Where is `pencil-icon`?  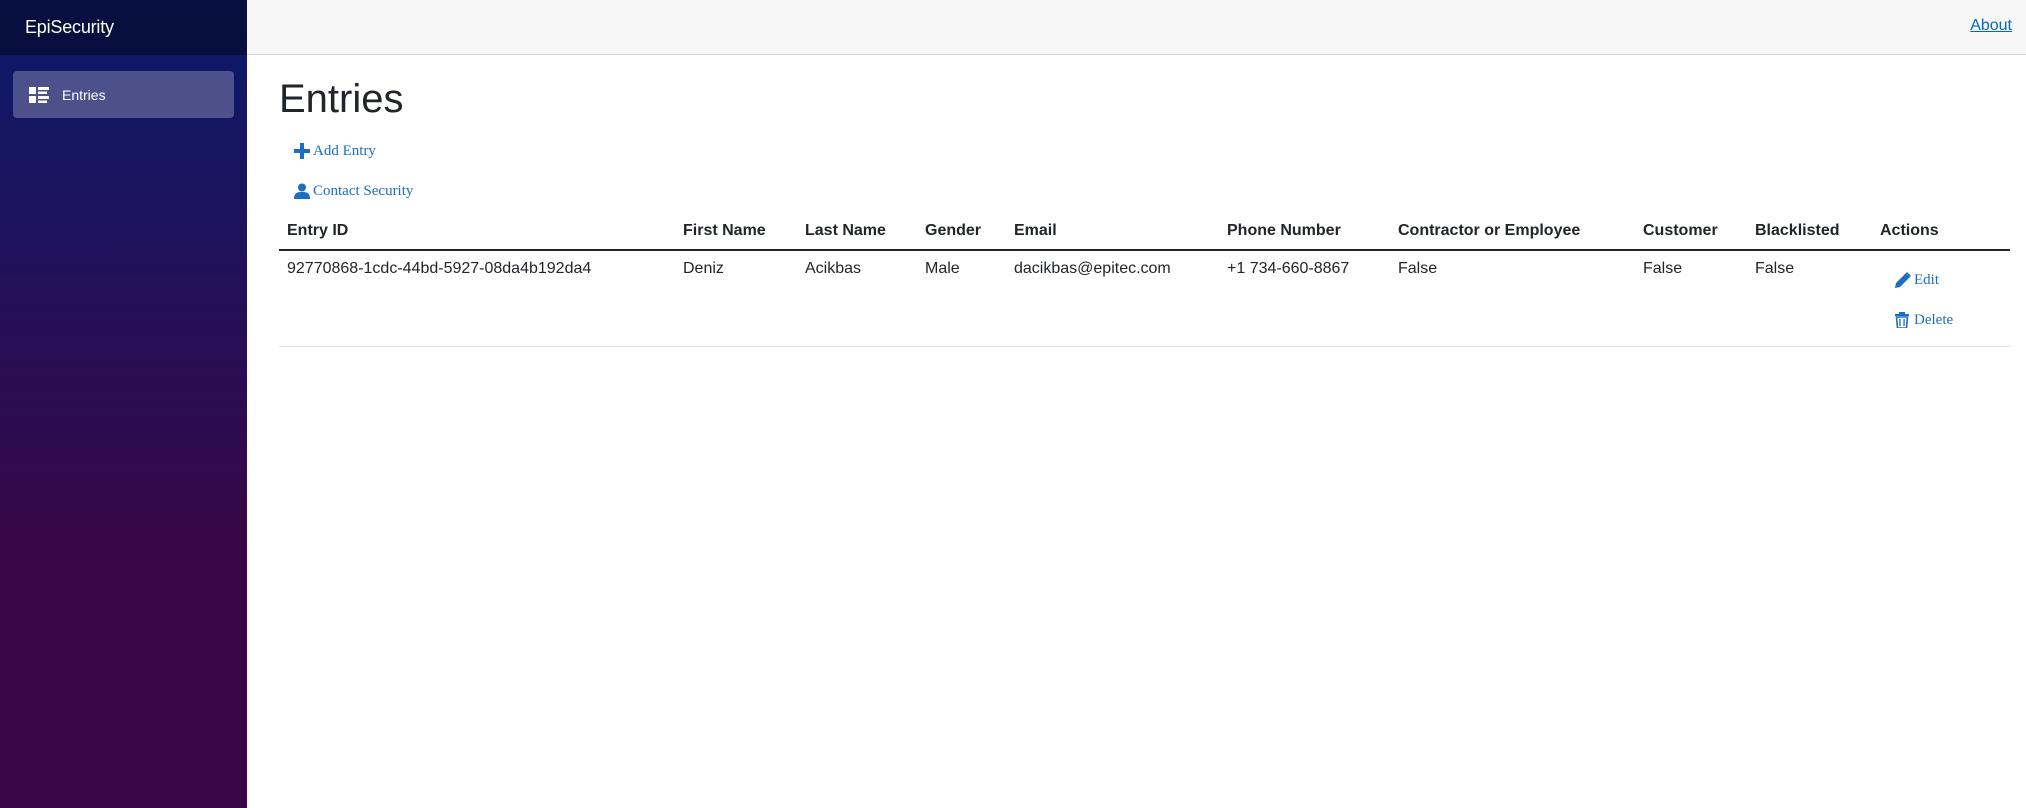
pencil-icon is located at coordinates (1903, 280).